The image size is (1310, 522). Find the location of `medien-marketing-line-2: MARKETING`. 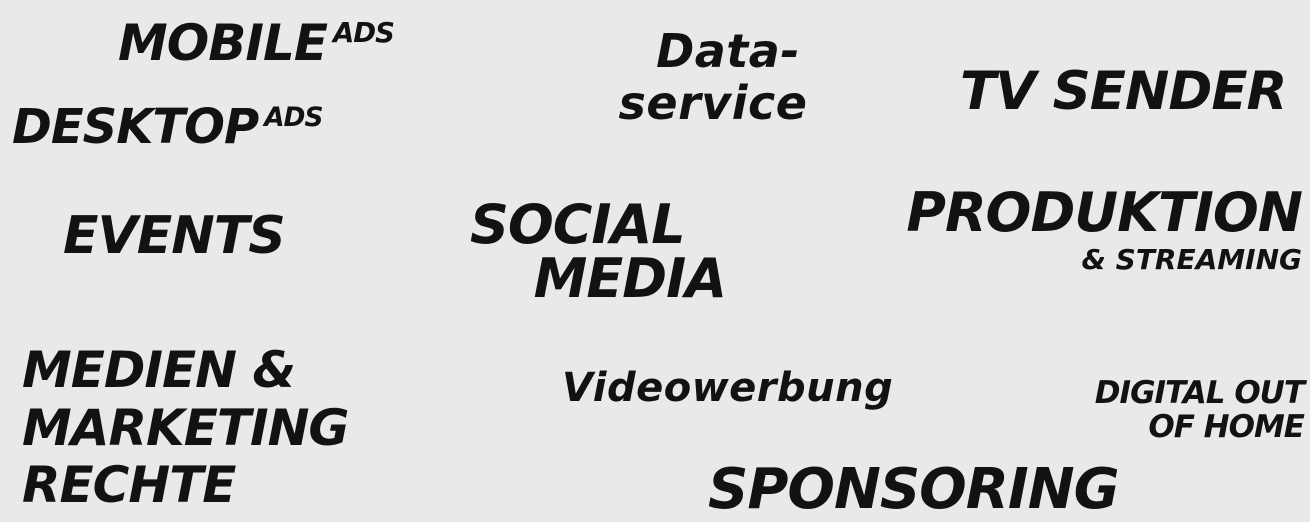

medien-marketing-line-2: MARKETING is located at coordinates (185, 427).